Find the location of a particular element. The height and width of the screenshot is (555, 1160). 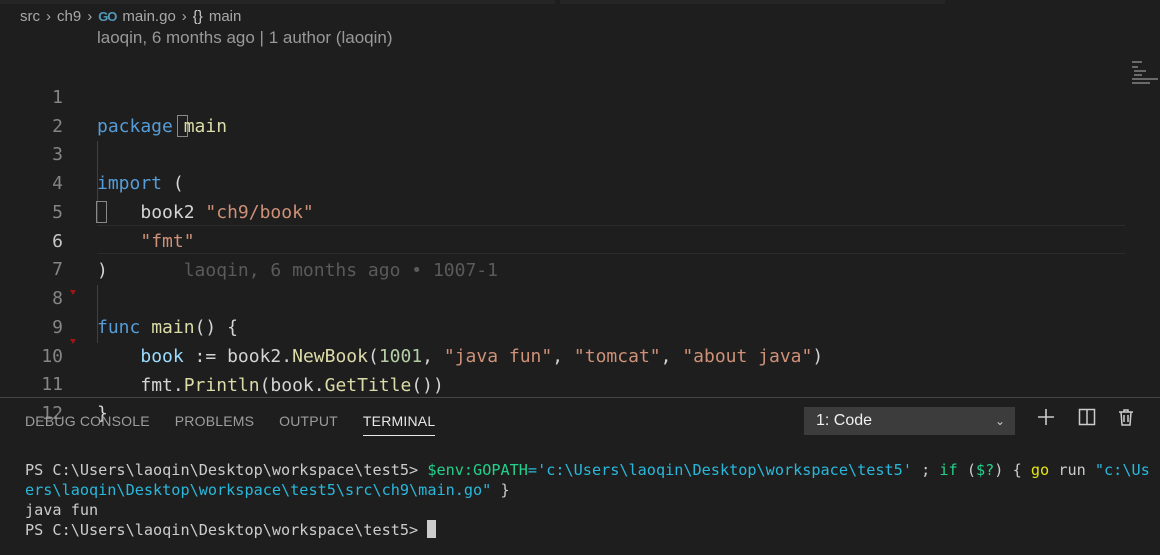

terminal-token: ( is located at coordinates (966, 470).